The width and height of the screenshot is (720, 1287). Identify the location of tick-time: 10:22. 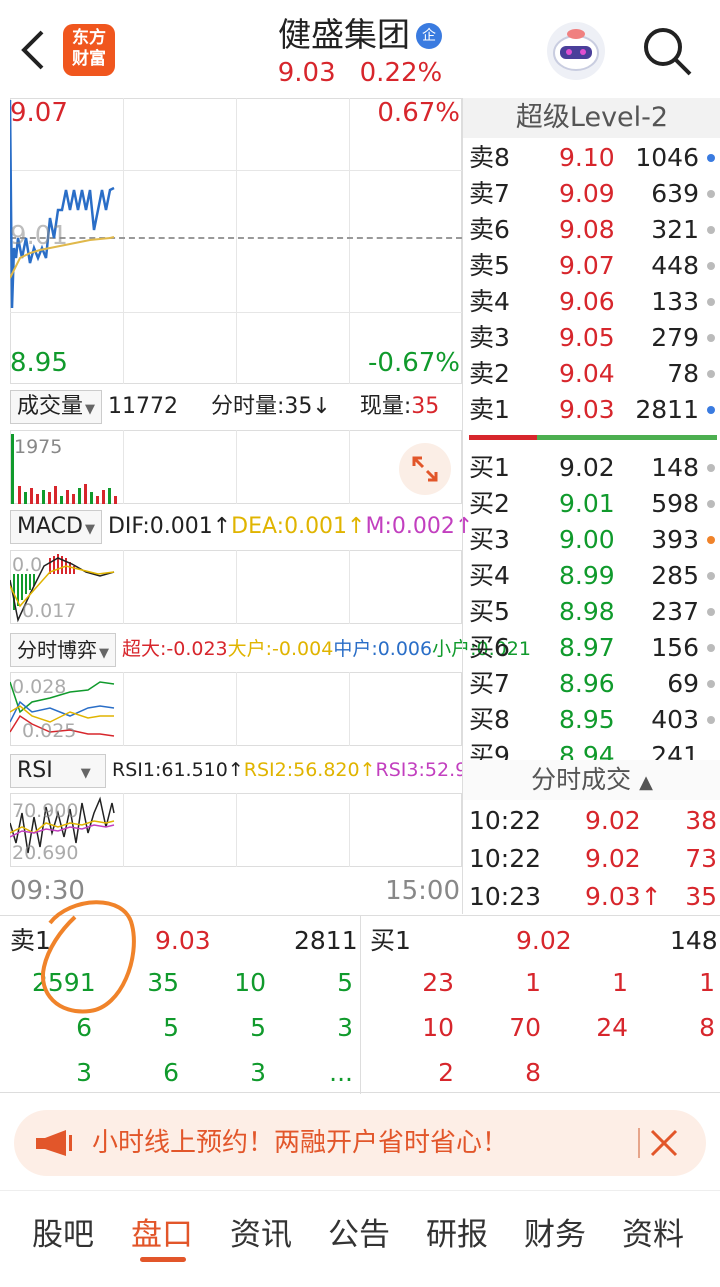
(505, 858).